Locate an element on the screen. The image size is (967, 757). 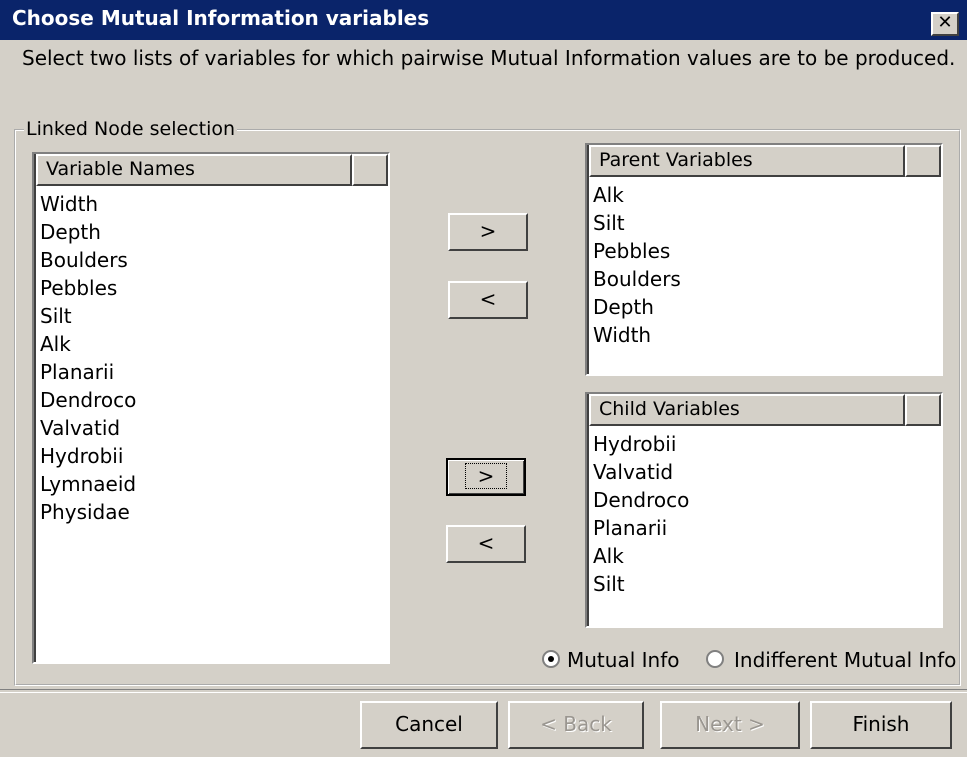
add-parent-button: > is located at coordinates (488, 232).